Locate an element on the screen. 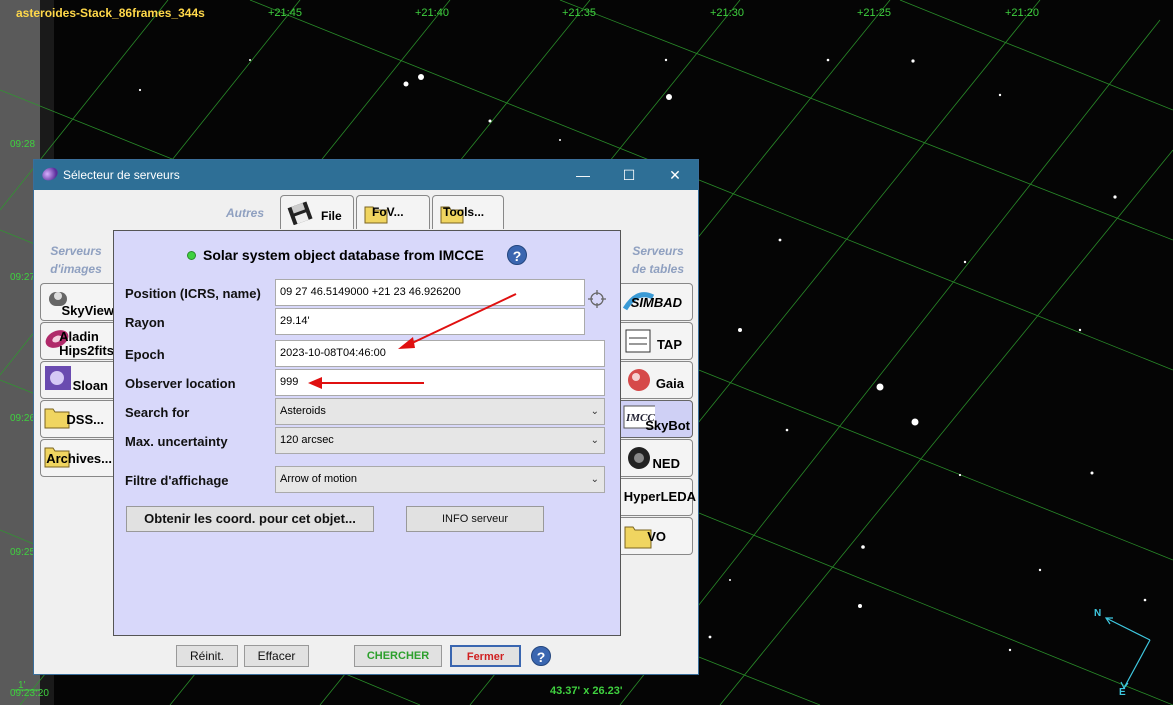 This screenshot has height=705, width=1173. gaia-icon is located at coordinates (639, 380).